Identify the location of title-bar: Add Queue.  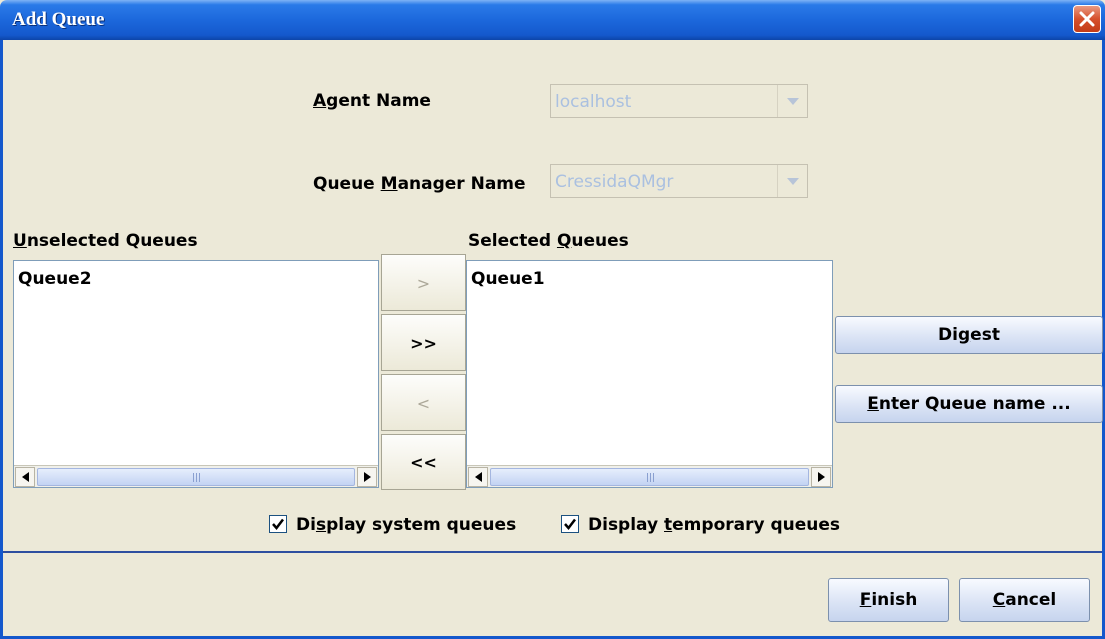
(552, 20).